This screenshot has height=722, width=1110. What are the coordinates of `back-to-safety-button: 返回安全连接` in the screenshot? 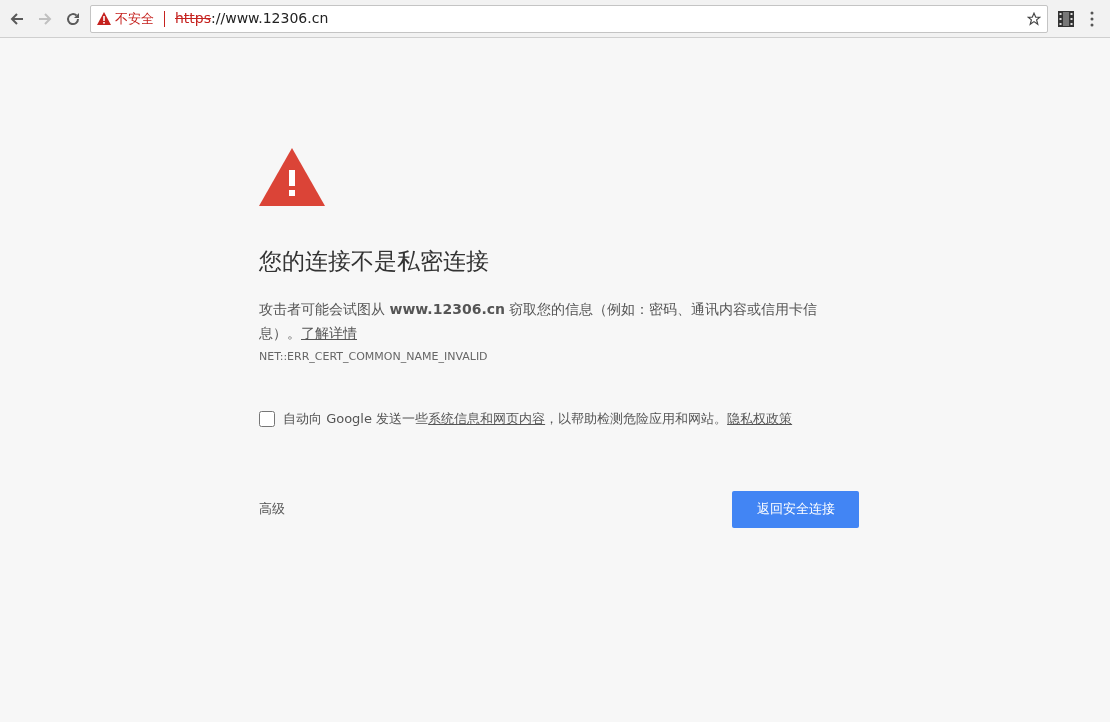 It's located at (795, 509).